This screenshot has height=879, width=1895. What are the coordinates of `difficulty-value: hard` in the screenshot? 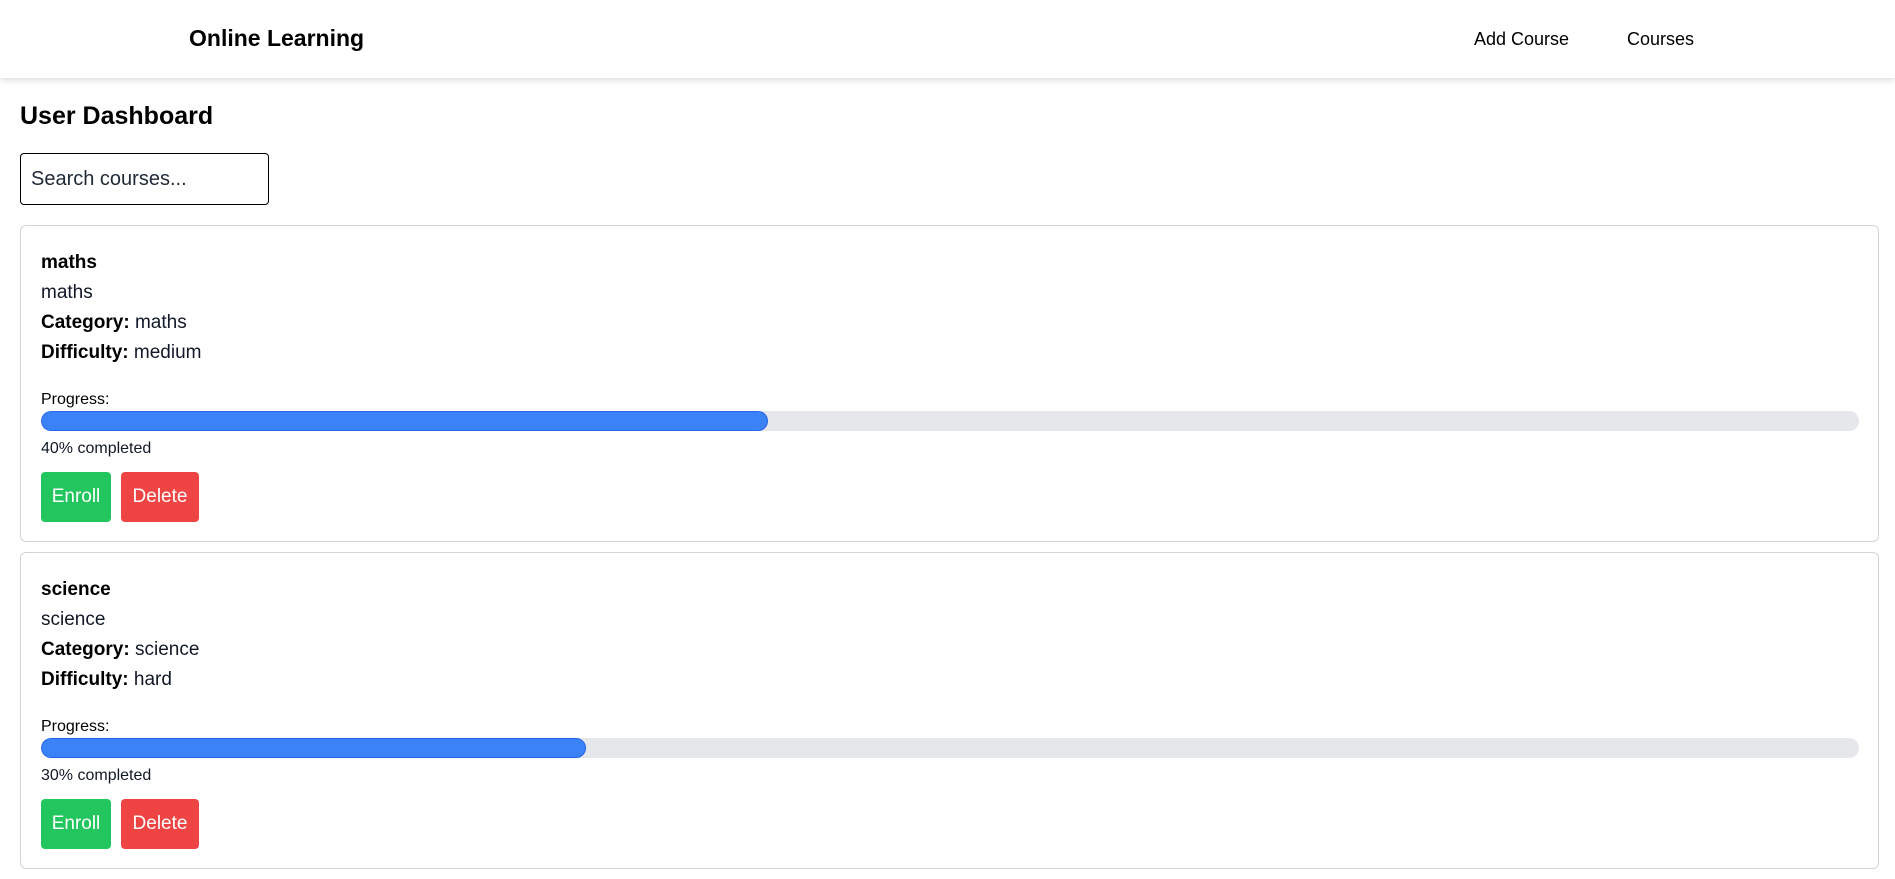 It's located at (152, 679).